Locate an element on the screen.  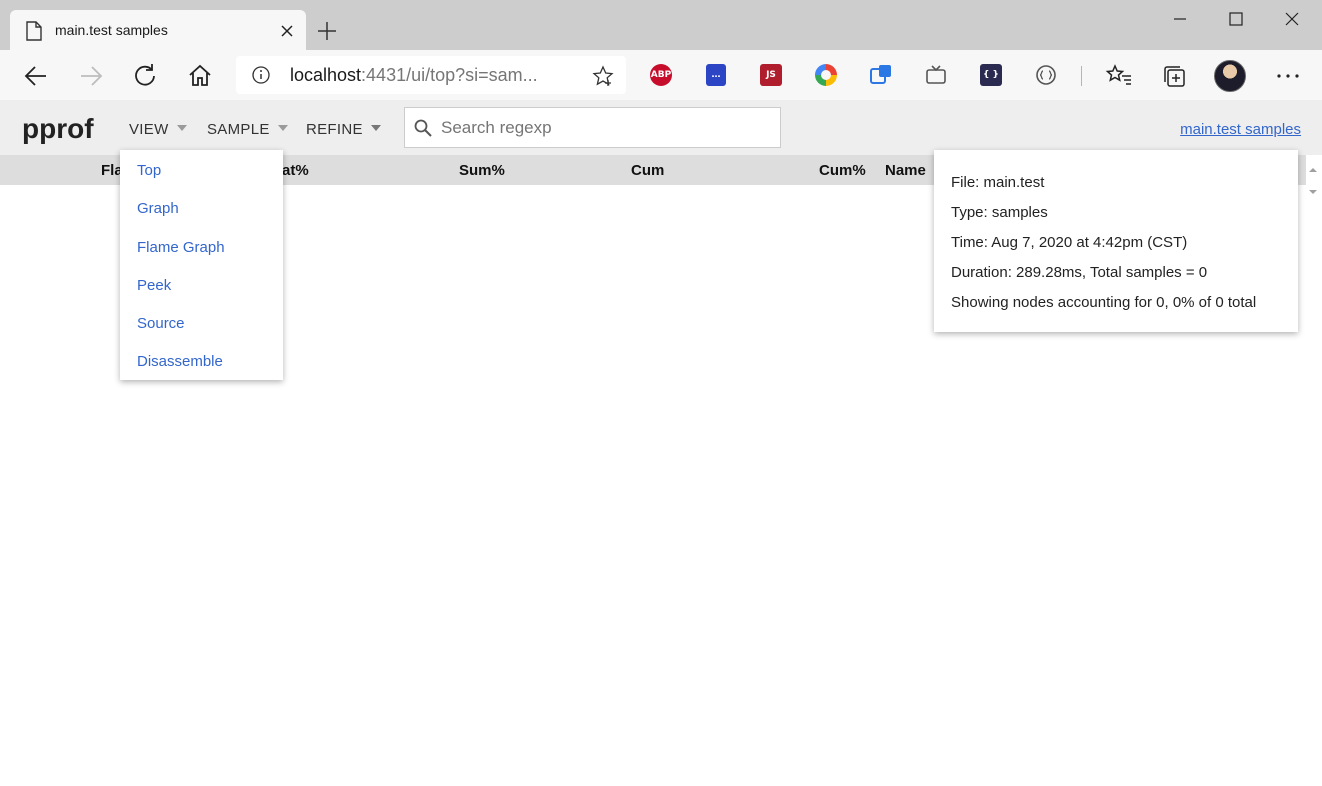
view-menu-button: VIEW is located at coordinates (158, 129).